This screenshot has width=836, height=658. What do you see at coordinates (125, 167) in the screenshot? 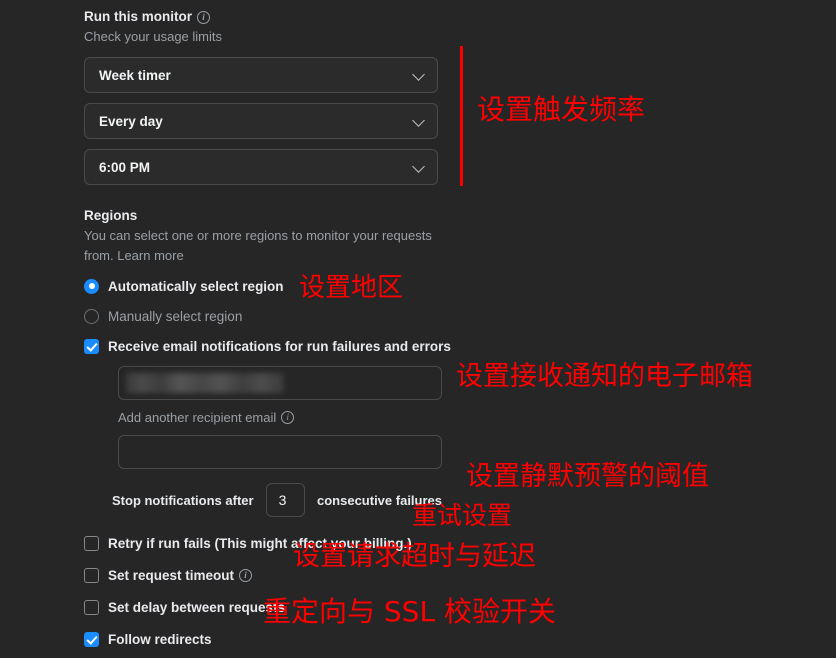
I see `time-value: 6:00 PM` at bounding box center [125, 167].